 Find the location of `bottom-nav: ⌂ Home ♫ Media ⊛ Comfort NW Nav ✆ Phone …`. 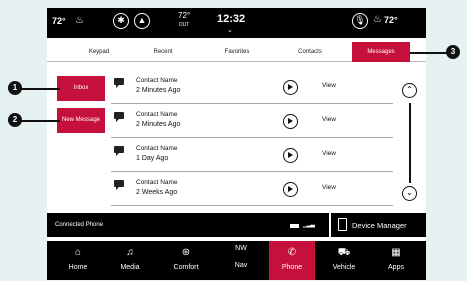

bottom-nav: ⌂ Home ♫ Media ⊛ Comfort NW Nav ✆ Phone … is located at coordinates (236, 260).